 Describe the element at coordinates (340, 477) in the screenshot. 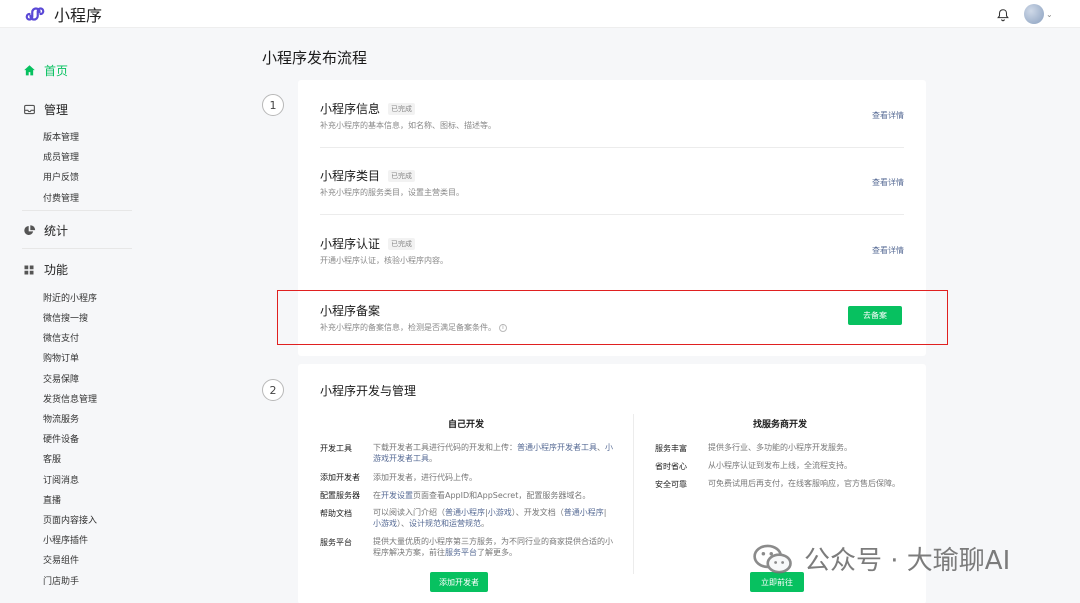

I see `row-label: 添加开发者` at that location.